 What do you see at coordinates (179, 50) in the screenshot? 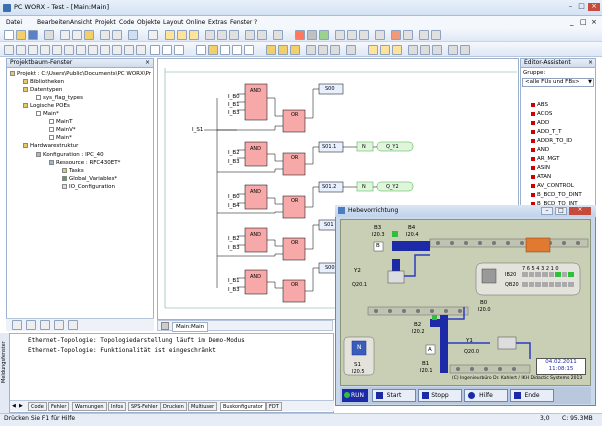
I see `align-right-icon` at bounding box center [179, 50].